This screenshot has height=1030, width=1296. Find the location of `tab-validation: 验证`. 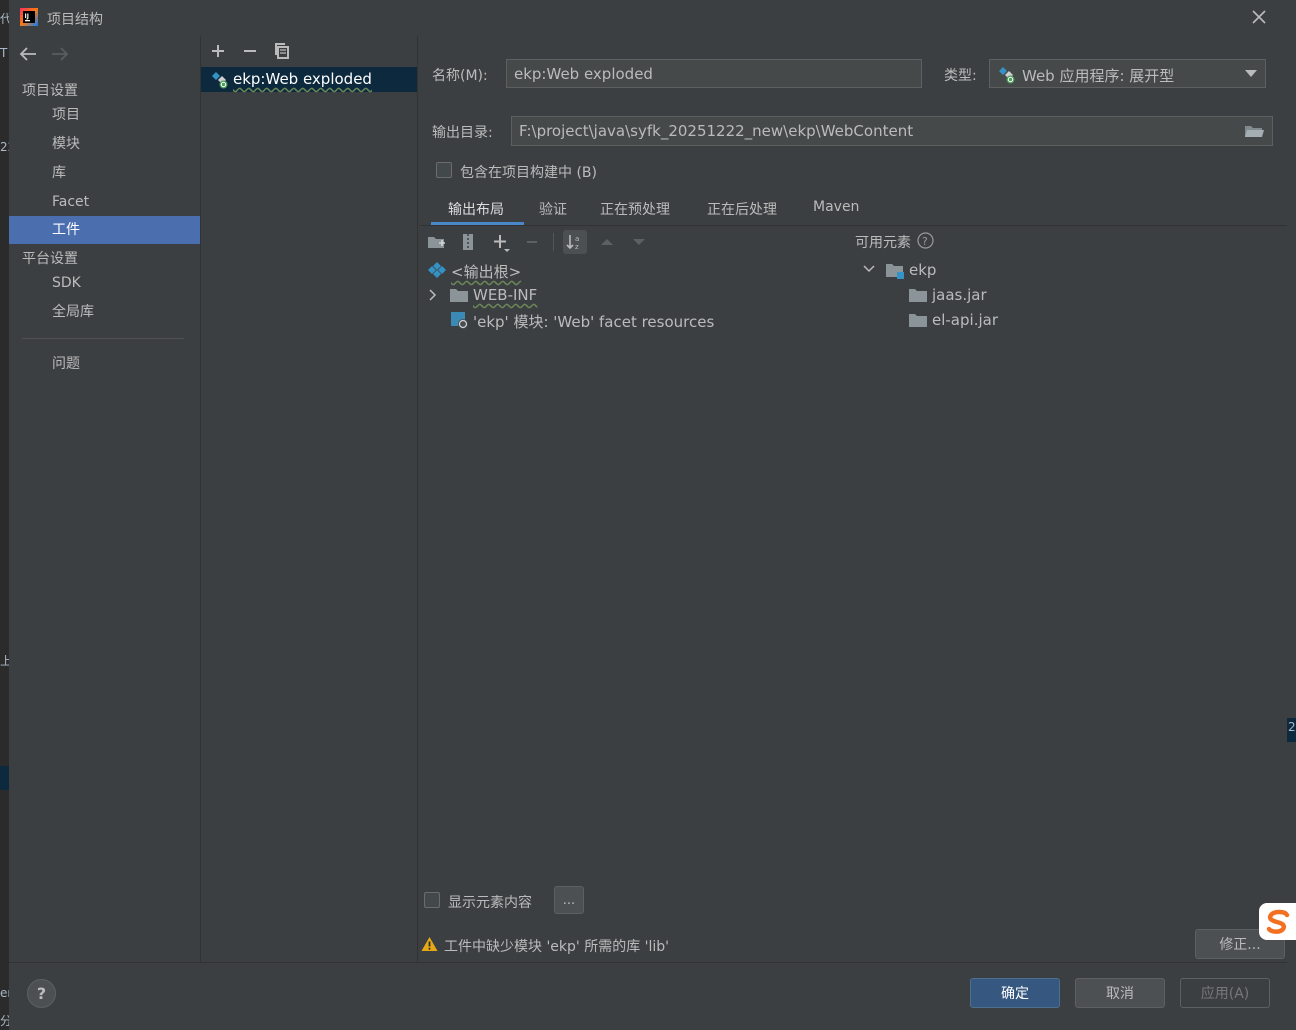

tab-validation: 验证 is located at coordinates (553, 209).